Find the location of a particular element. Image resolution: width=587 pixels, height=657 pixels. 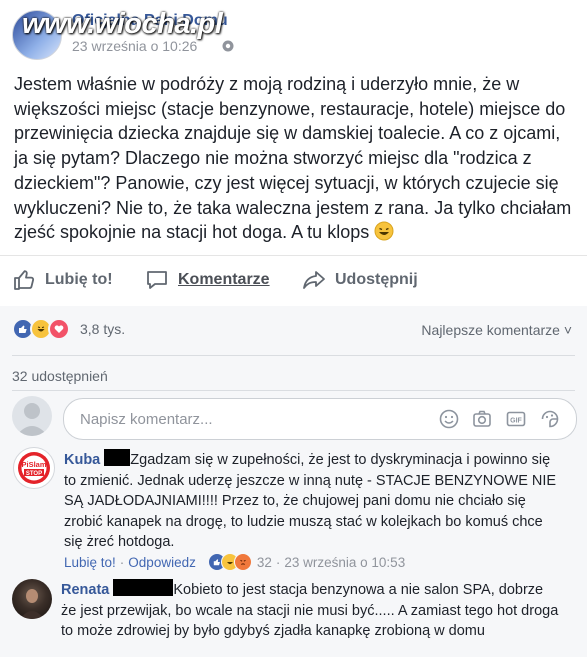

svg-text: PiSlam is located at coordinates (33, 464).